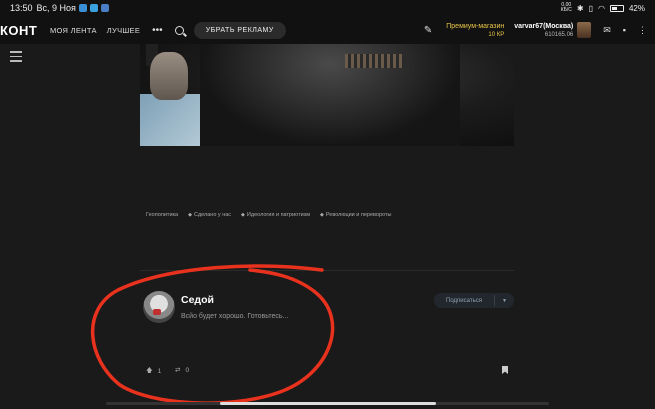 The image size is (655, 409). I want to click on nav-my-feed: МОЯ ЛЕНТА, so click(73, 30).